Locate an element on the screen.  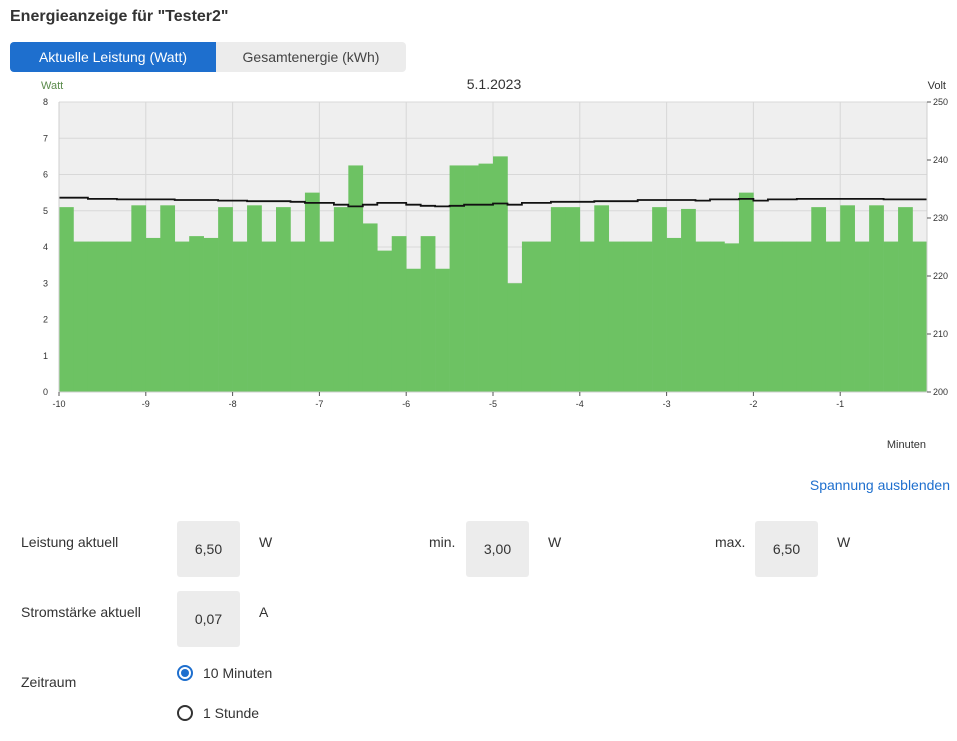
x-tick-label: -10 is located at coordinates (58, 404).